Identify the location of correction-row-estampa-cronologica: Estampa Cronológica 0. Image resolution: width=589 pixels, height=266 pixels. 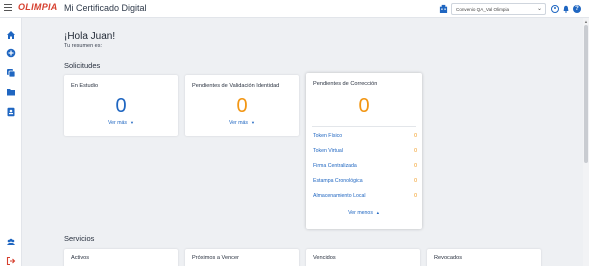
(365, 181).